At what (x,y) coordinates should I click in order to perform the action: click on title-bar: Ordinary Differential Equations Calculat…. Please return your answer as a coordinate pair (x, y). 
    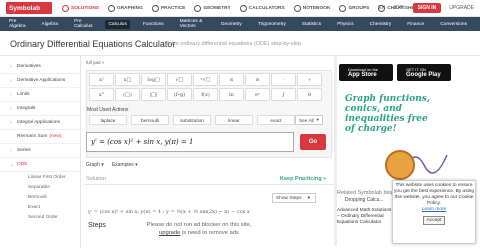
    Looking at the image, I should click on (240, 43).